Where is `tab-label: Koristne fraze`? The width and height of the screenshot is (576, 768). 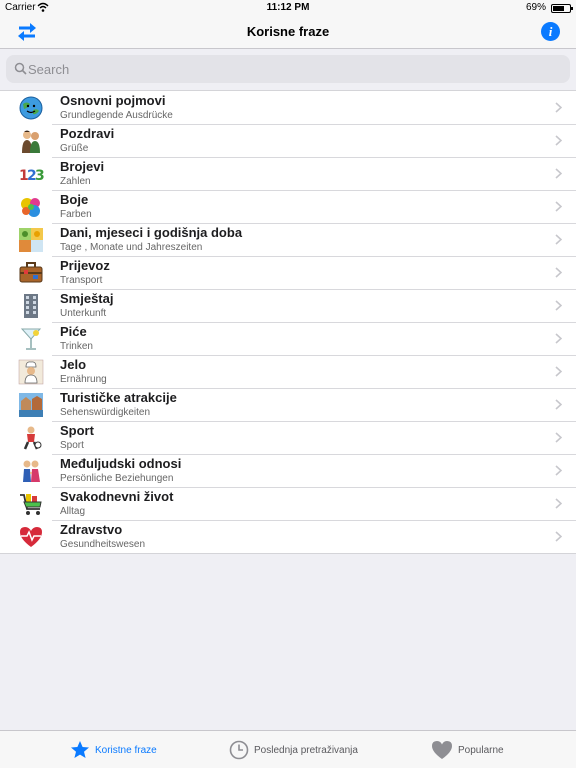 tab-label: Koristne fraze is located at coordinates (126, 750).